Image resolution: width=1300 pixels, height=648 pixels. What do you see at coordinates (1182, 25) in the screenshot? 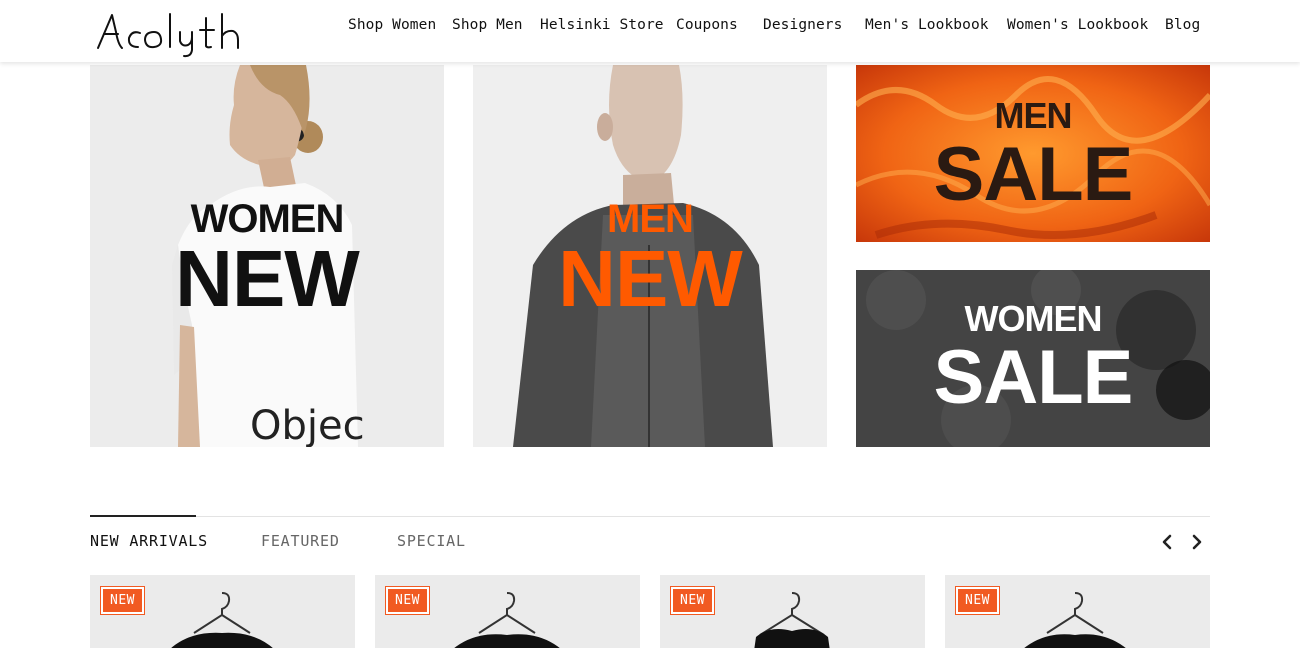
I see `nav-blog: Blog` at bounding box center [1182, 25].